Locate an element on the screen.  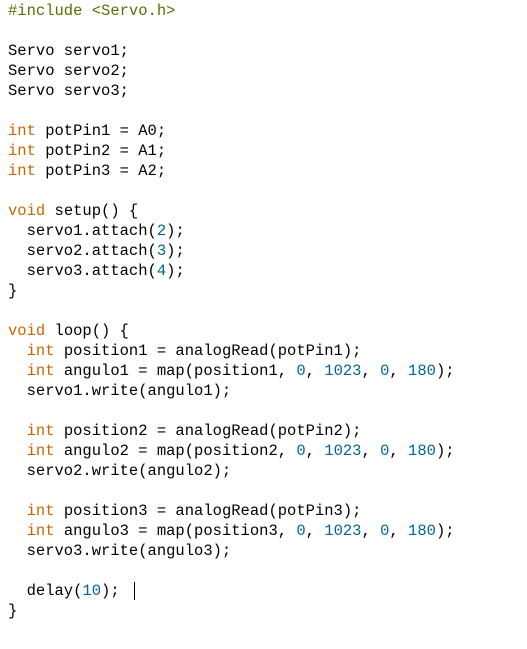
number-literal: 2 is located at coordinates (161, 231).